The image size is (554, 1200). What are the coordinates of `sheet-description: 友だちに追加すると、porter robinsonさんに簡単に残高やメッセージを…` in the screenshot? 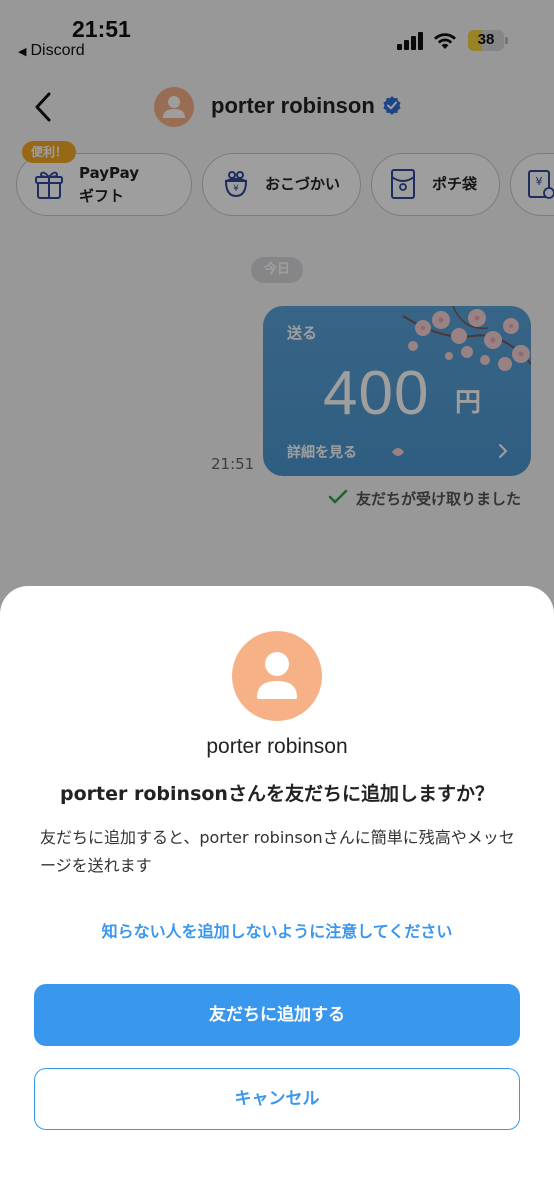 It's located at (277, 851).